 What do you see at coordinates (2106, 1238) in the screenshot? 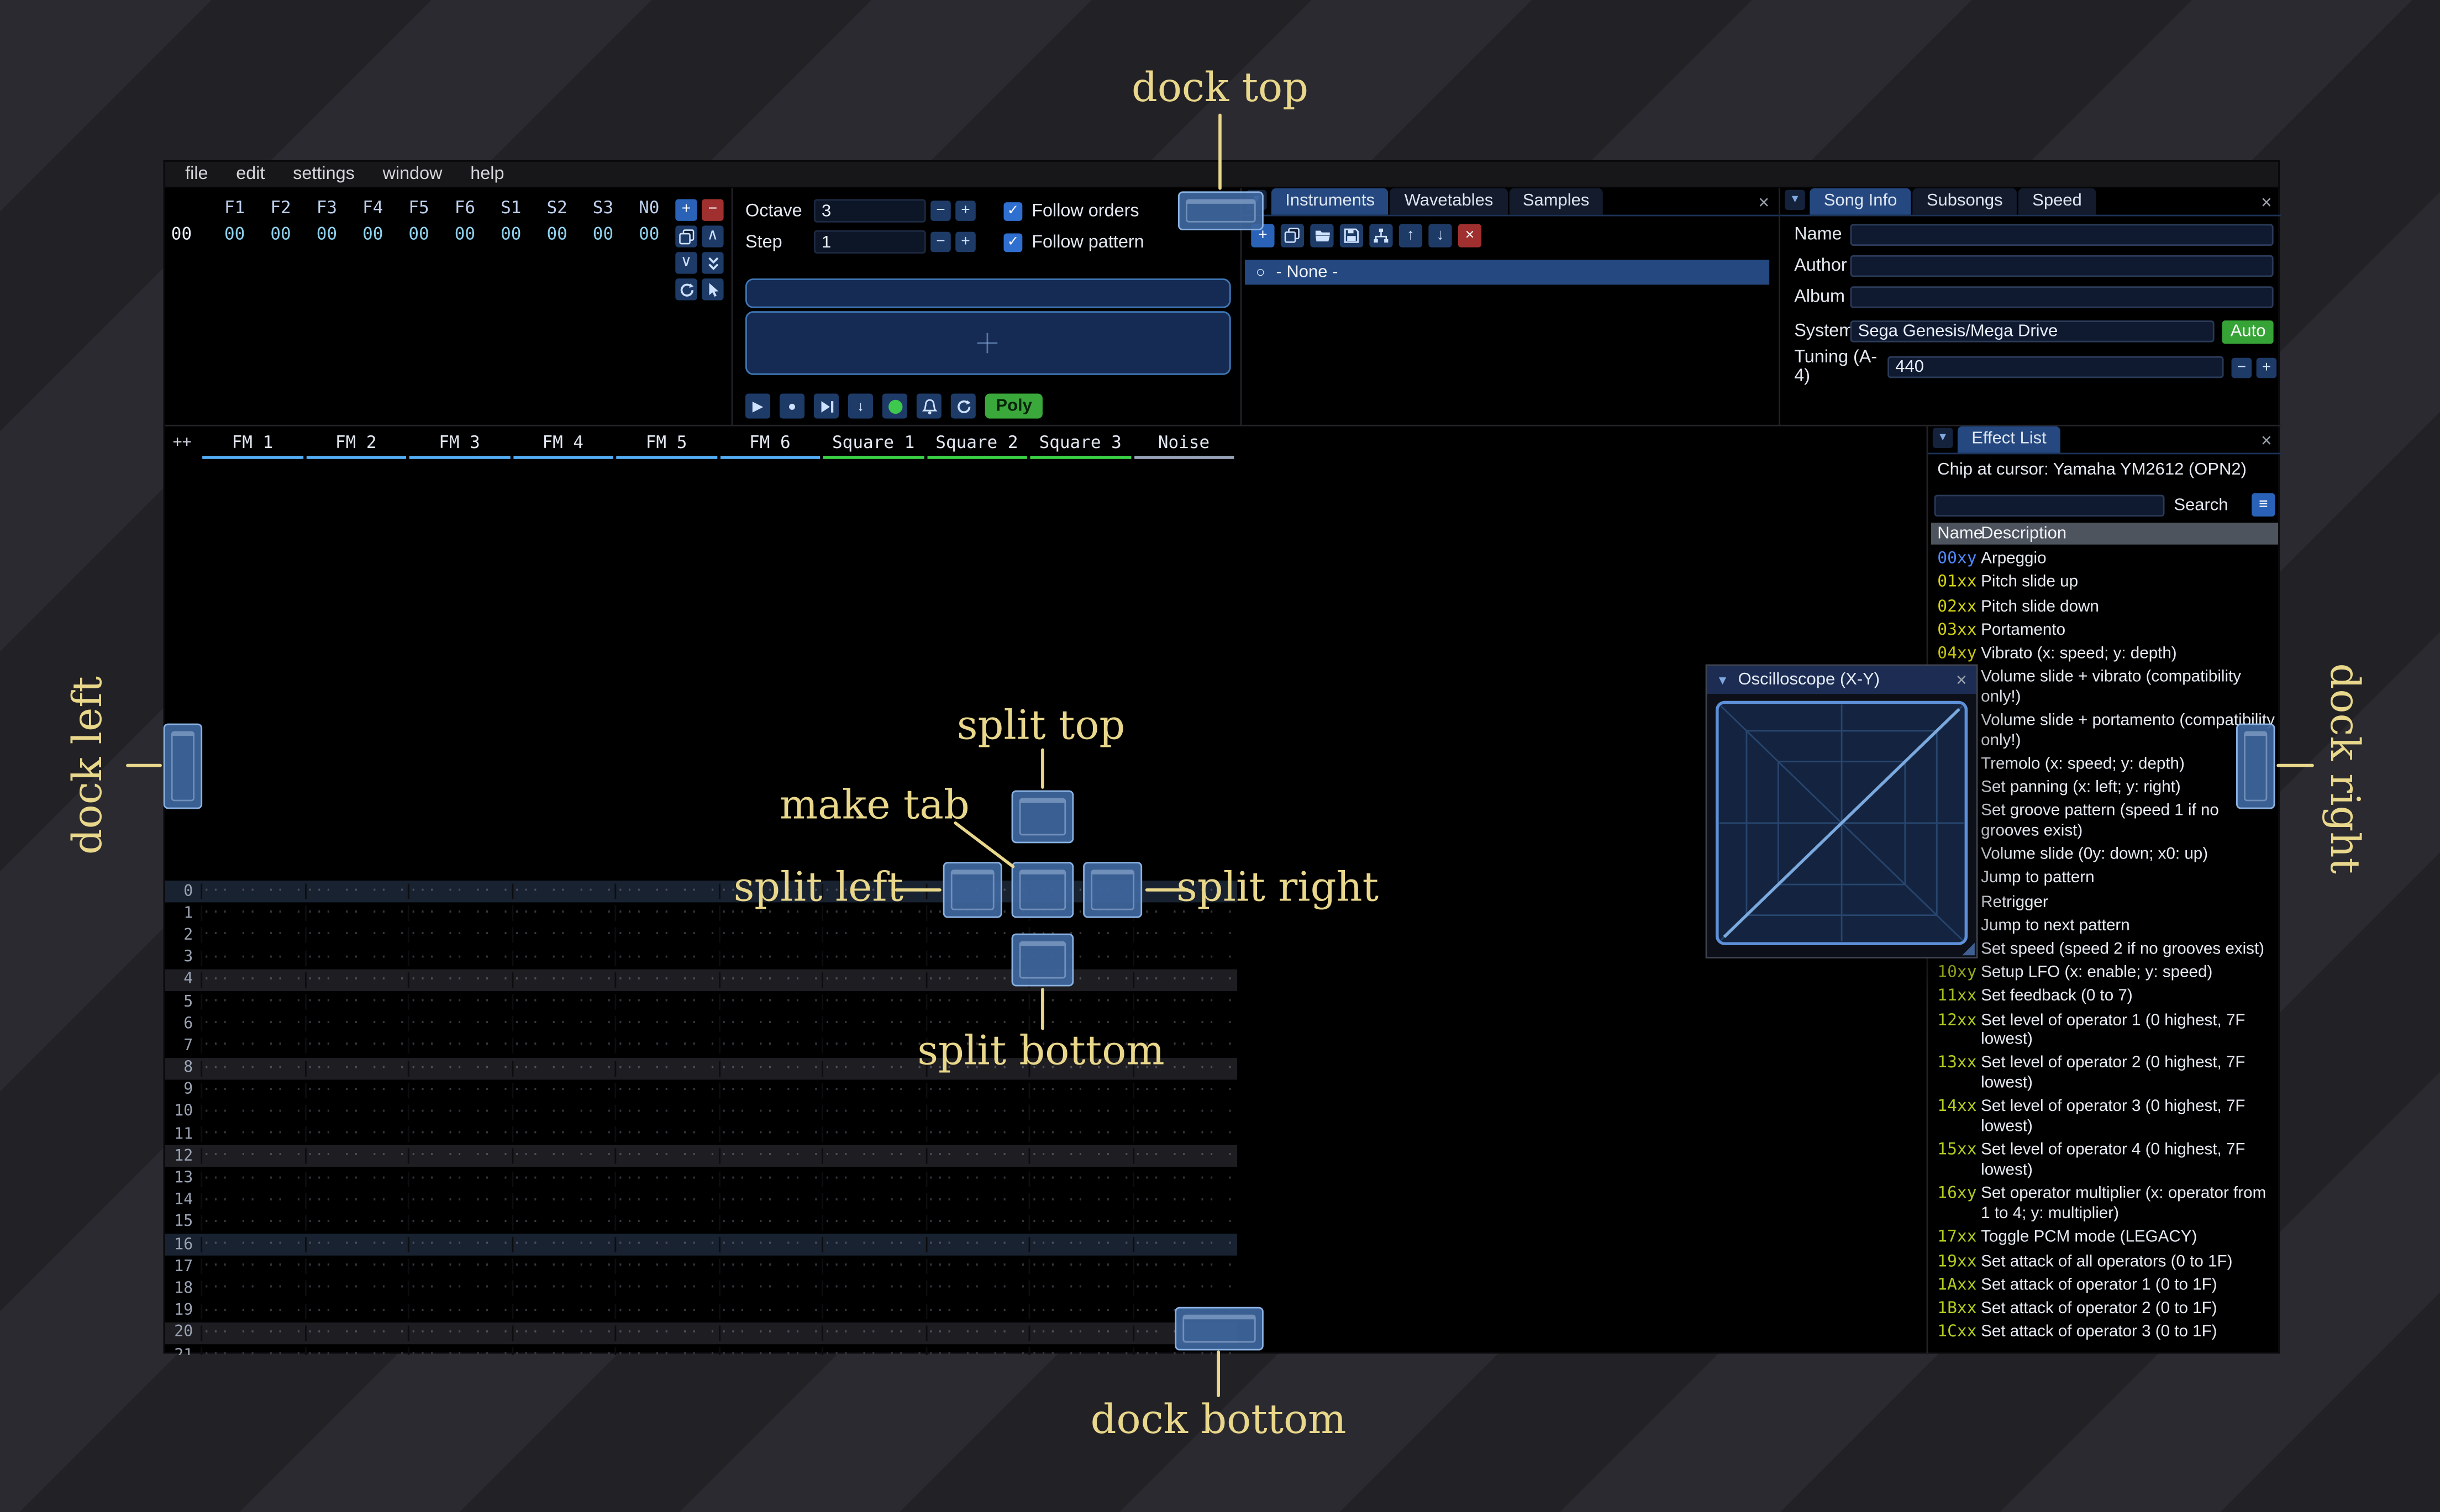
I see `effect-row: 17xx Toggle PCM mode (LEGACY)` at bounding box center [2106, 1238].